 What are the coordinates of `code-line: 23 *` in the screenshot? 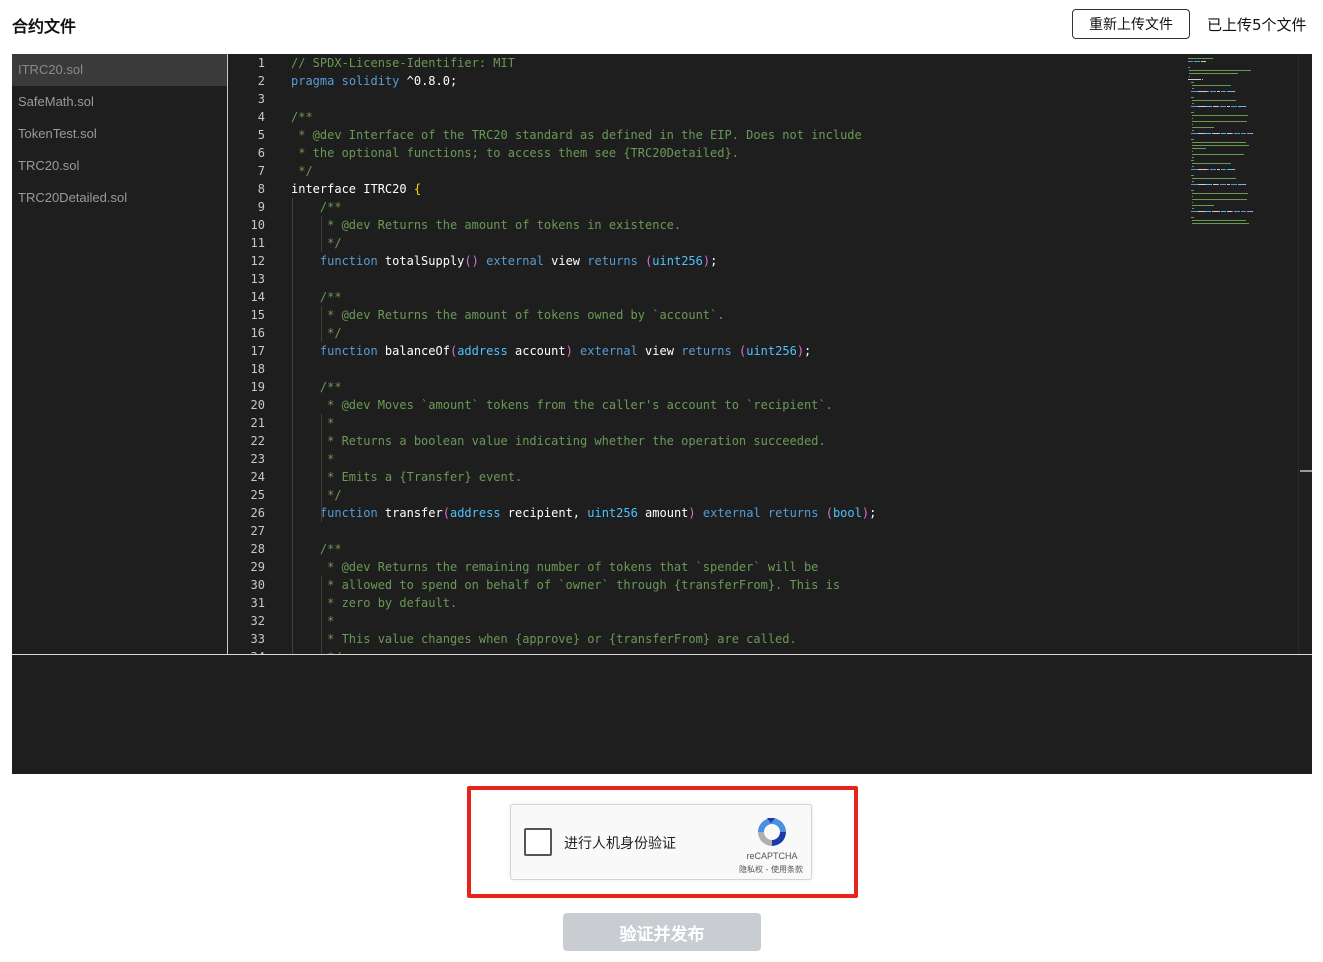 It's located at (770, 459).